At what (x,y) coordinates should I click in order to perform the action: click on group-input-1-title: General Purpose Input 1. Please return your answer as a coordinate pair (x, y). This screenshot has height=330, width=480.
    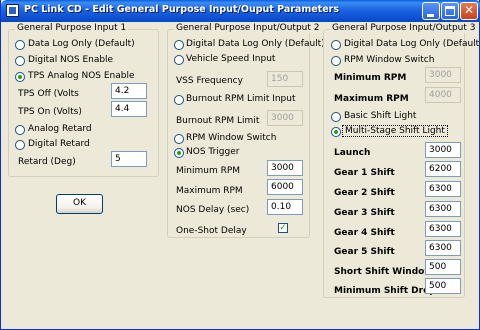
    Looking at the image, I should click on (72, 28).